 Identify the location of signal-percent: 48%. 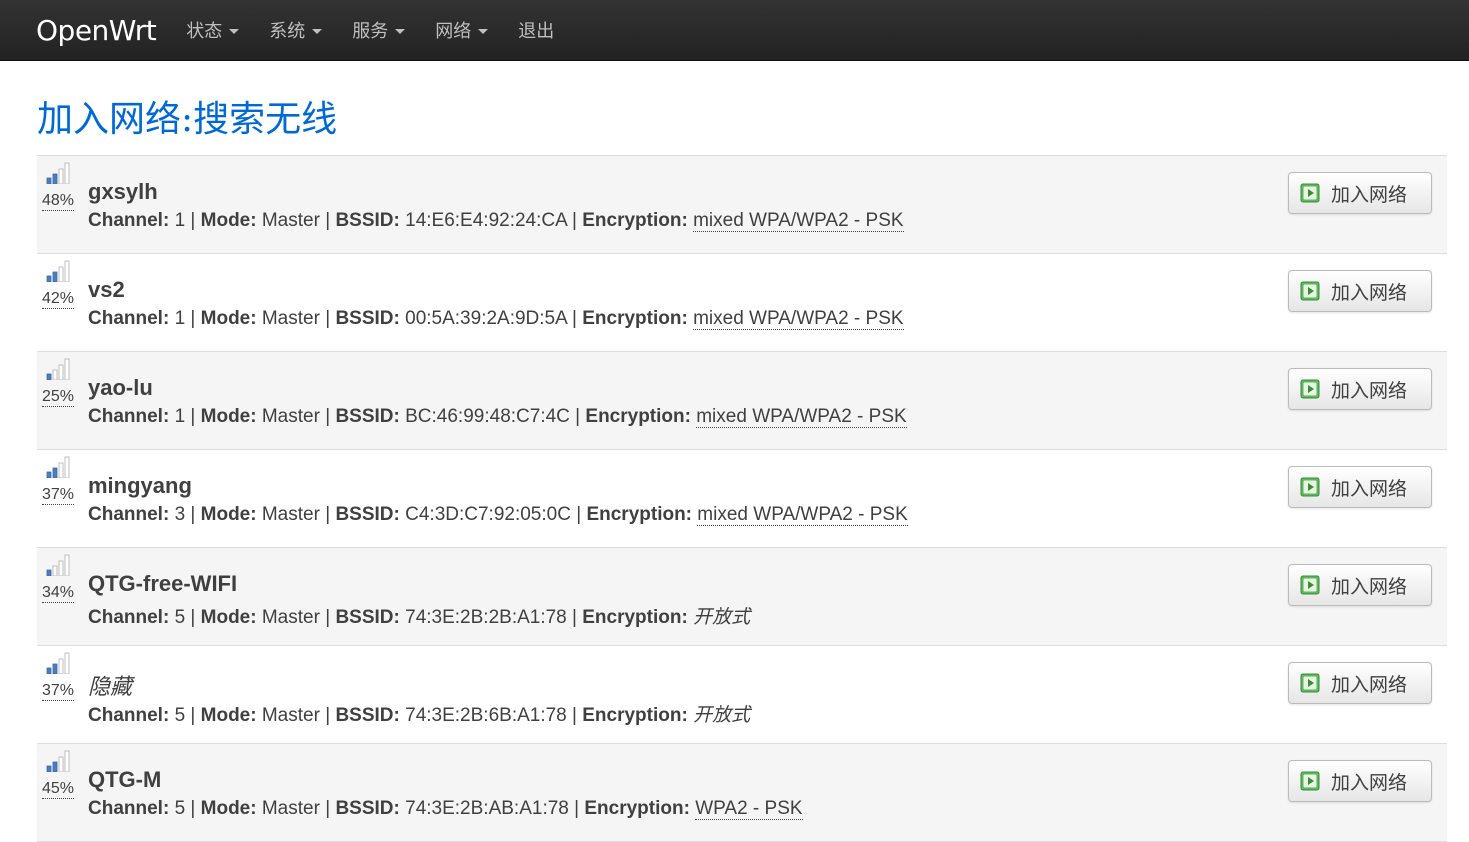
(58, 201).